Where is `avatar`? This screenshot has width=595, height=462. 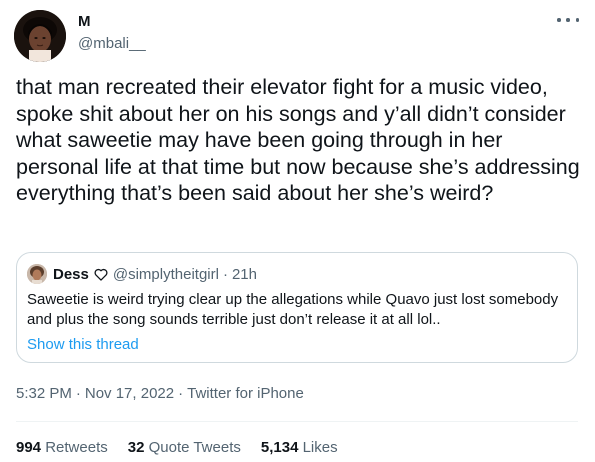 avatar is located at coordinates (40, 36).